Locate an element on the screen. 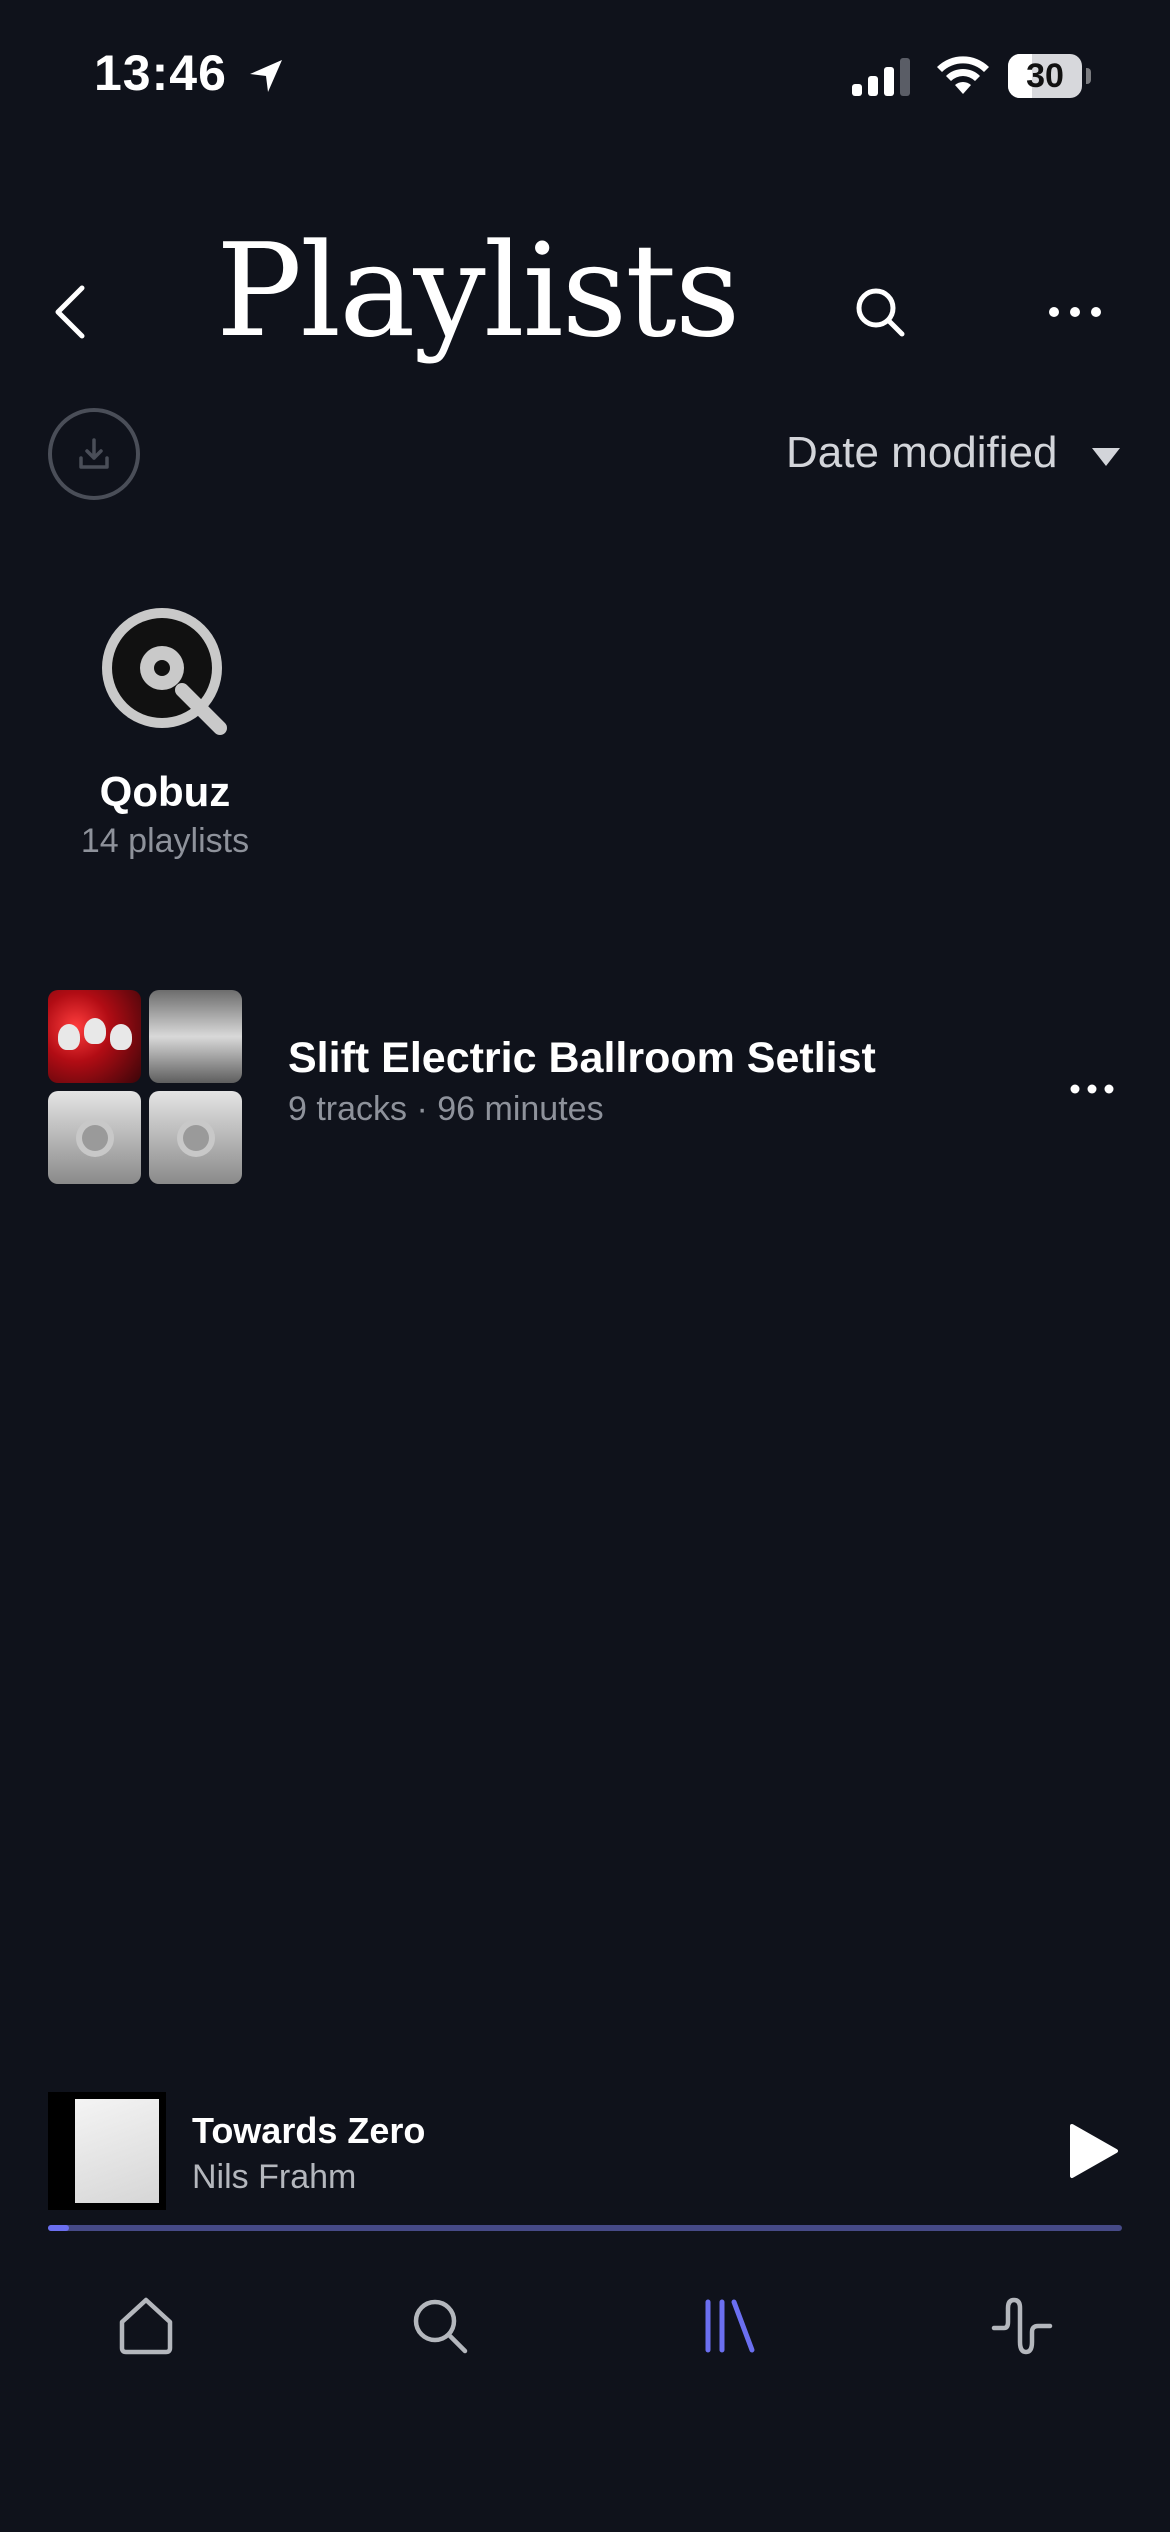 The height and width of the screenshot is (2532, 1170). activity-tab-icon is located at coordinates (1022, 2326).